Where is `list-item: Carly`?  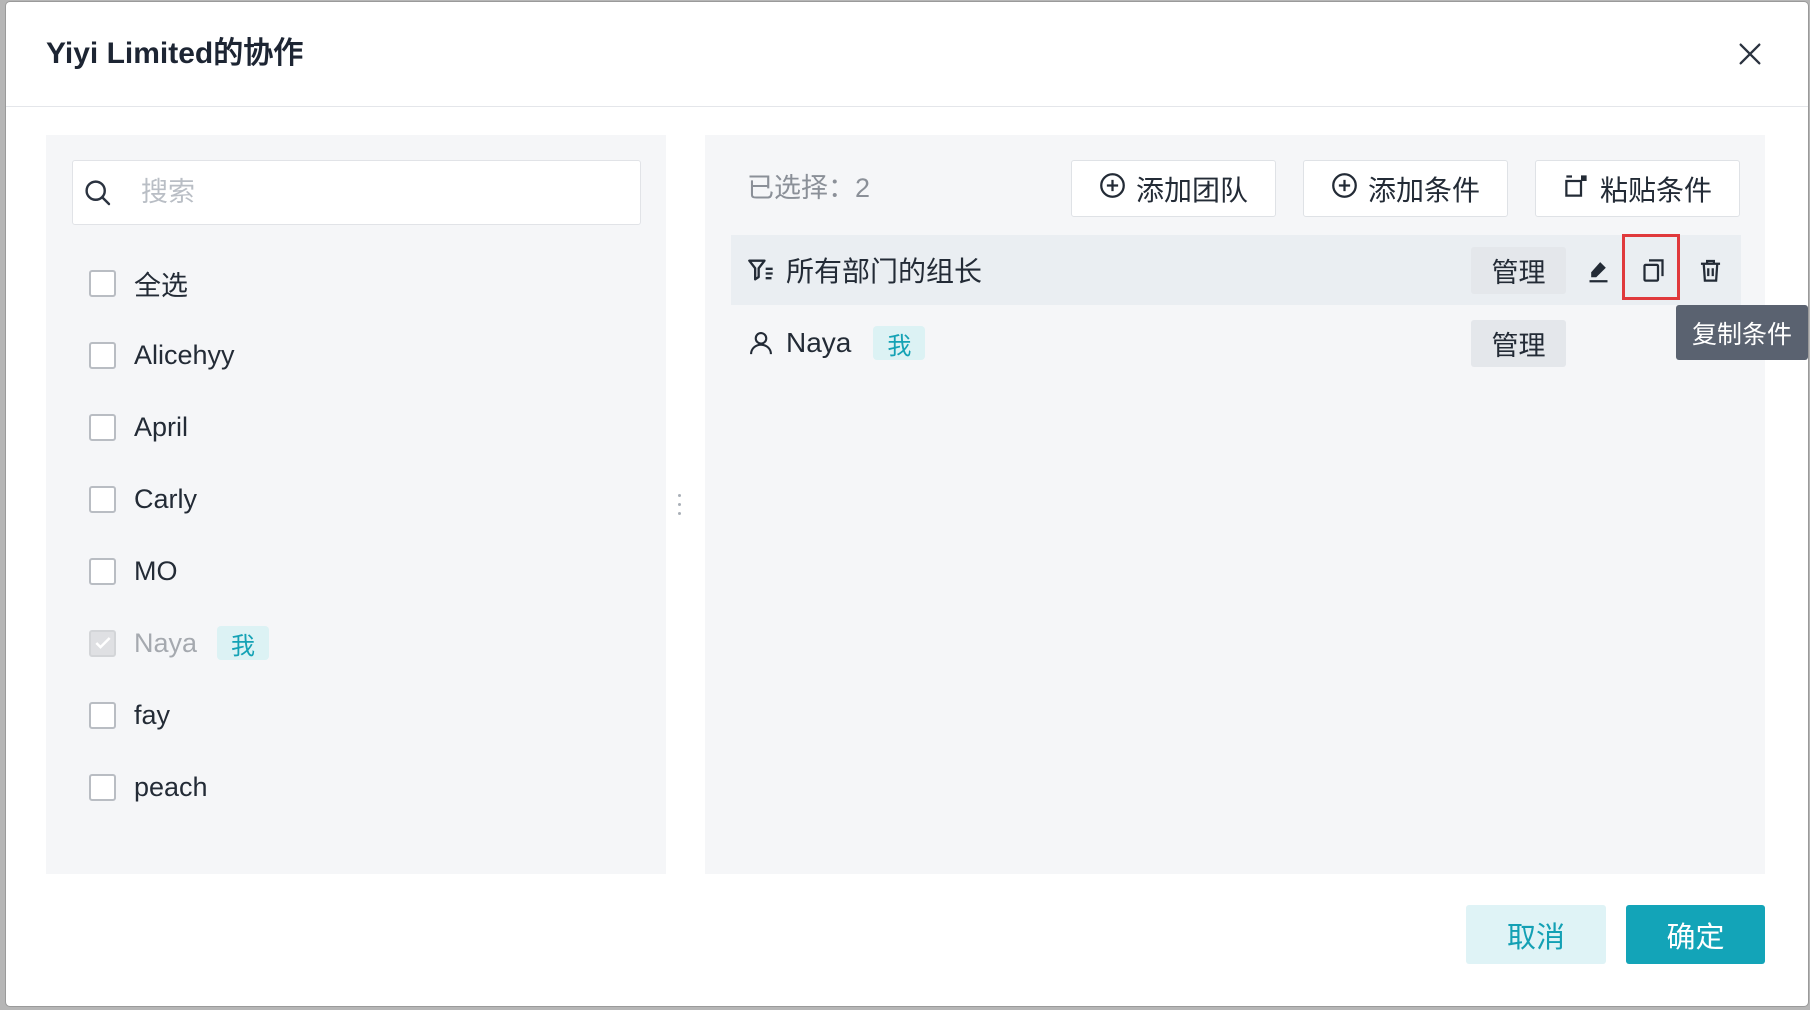 list-item: Carly is located at coordinates (356, 499).